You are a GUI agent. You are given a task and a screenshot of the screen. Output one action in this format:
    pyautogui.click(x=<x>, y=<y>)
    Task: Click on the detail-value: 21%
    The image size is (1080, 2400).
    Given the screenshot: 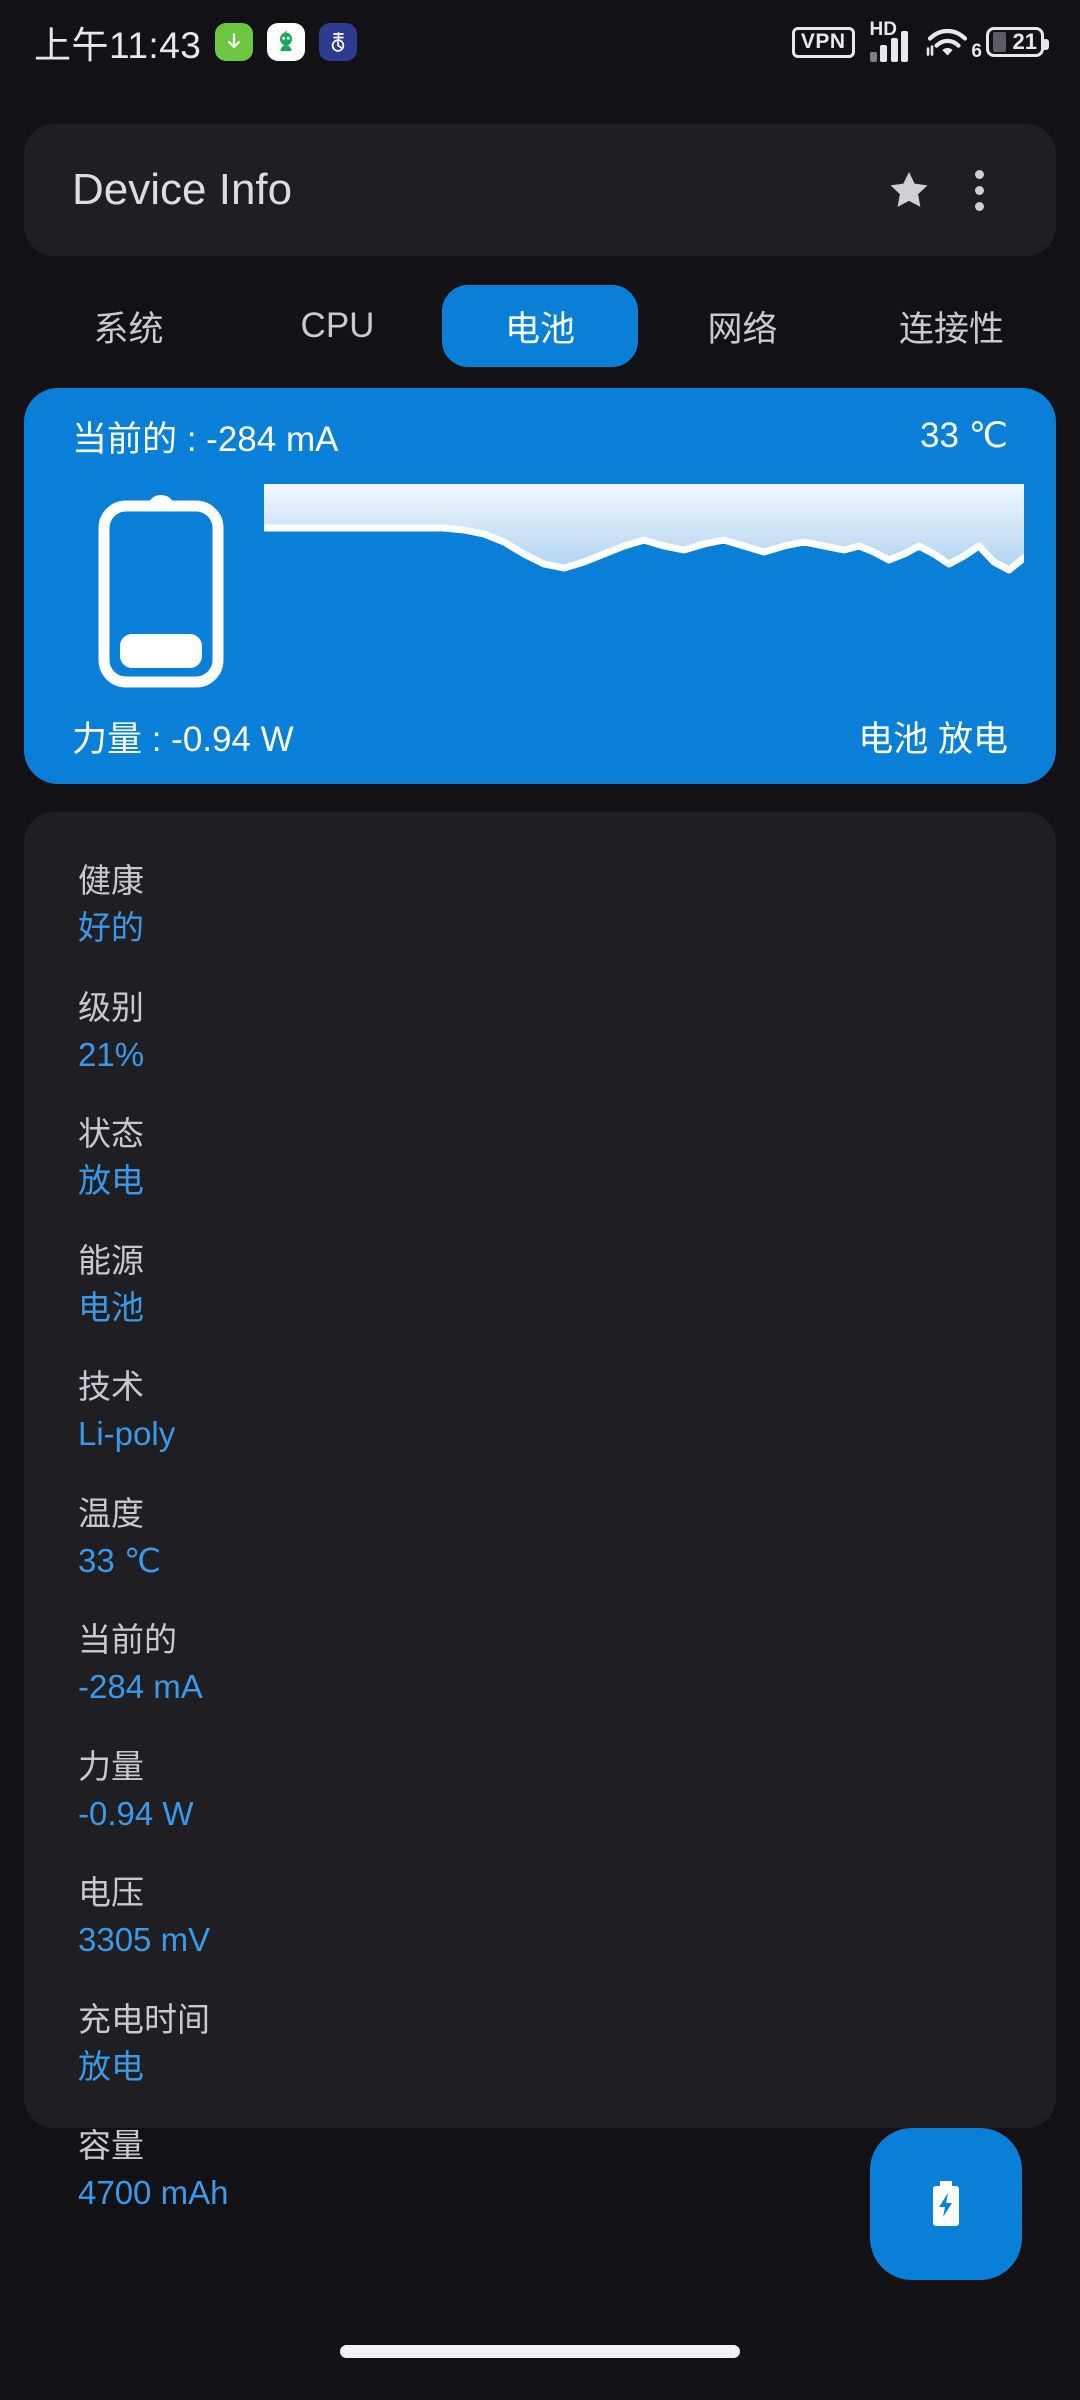 What is the action you would take?
    pyautogui.click(x=111, y=1054)
    